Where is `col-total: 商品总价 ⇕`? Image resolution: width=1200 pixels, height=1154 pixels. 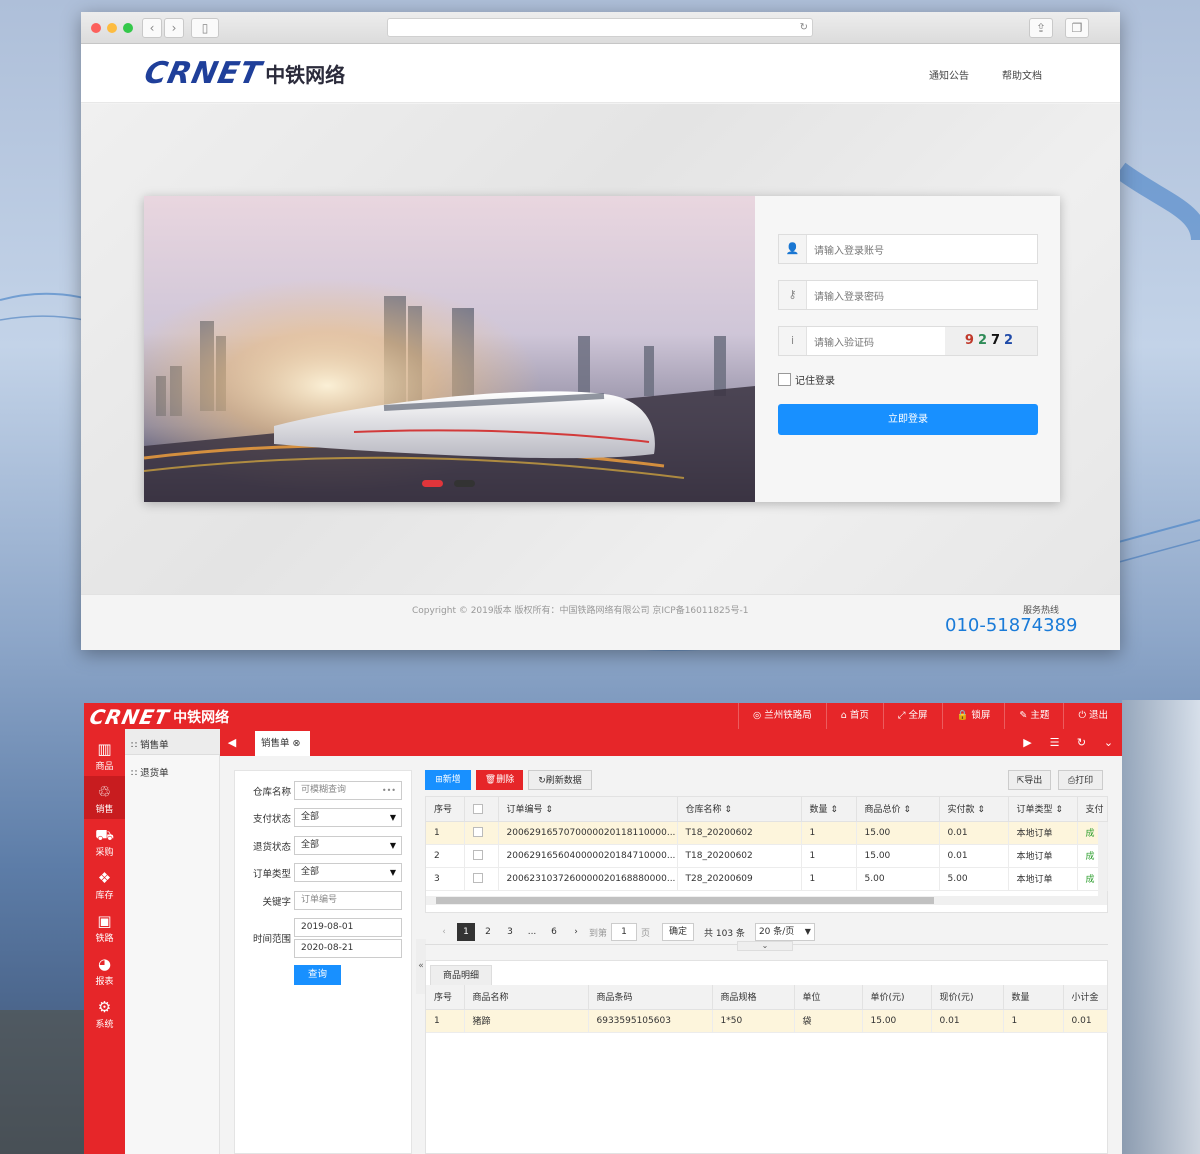 col-total: 商品总价 ⇕ is located at coordinates (898, 809).